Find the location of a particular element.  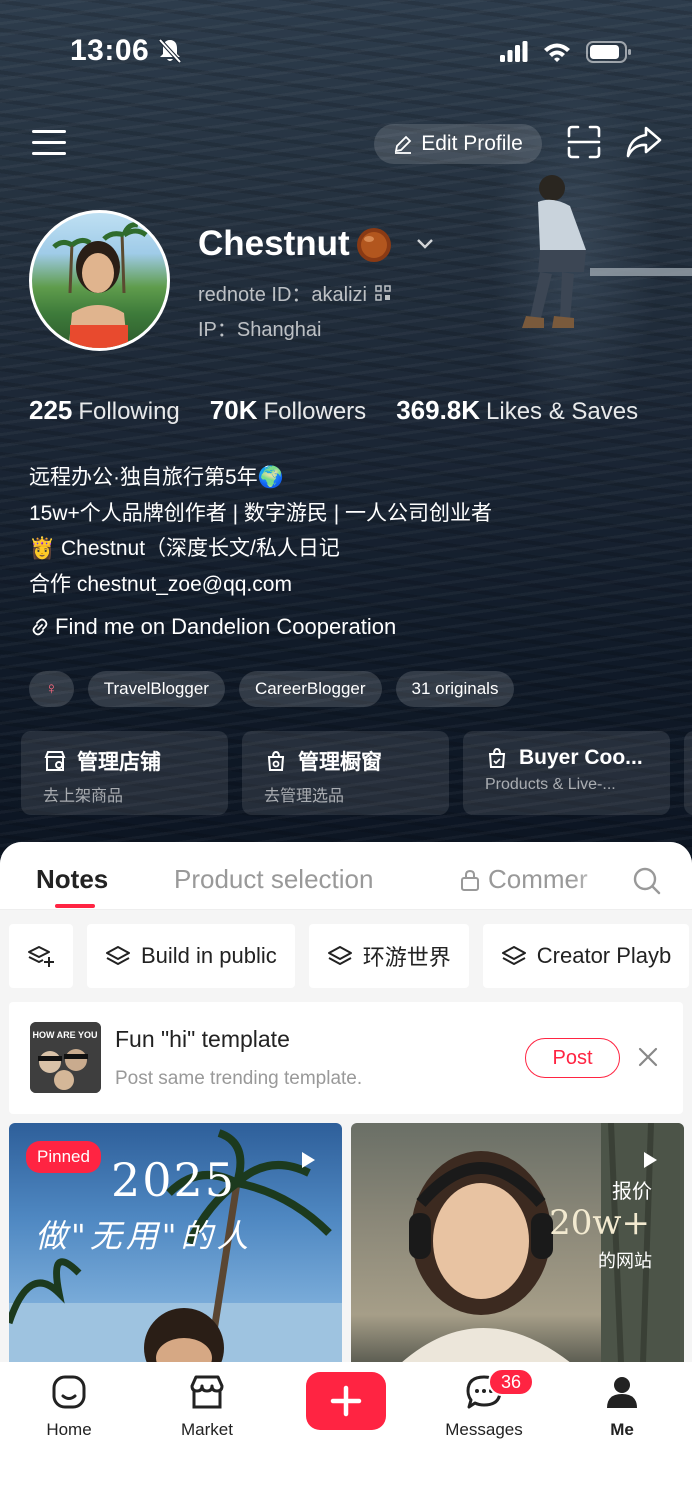

post-overlay-year: 2025 is located at coordinates (174, 1180).